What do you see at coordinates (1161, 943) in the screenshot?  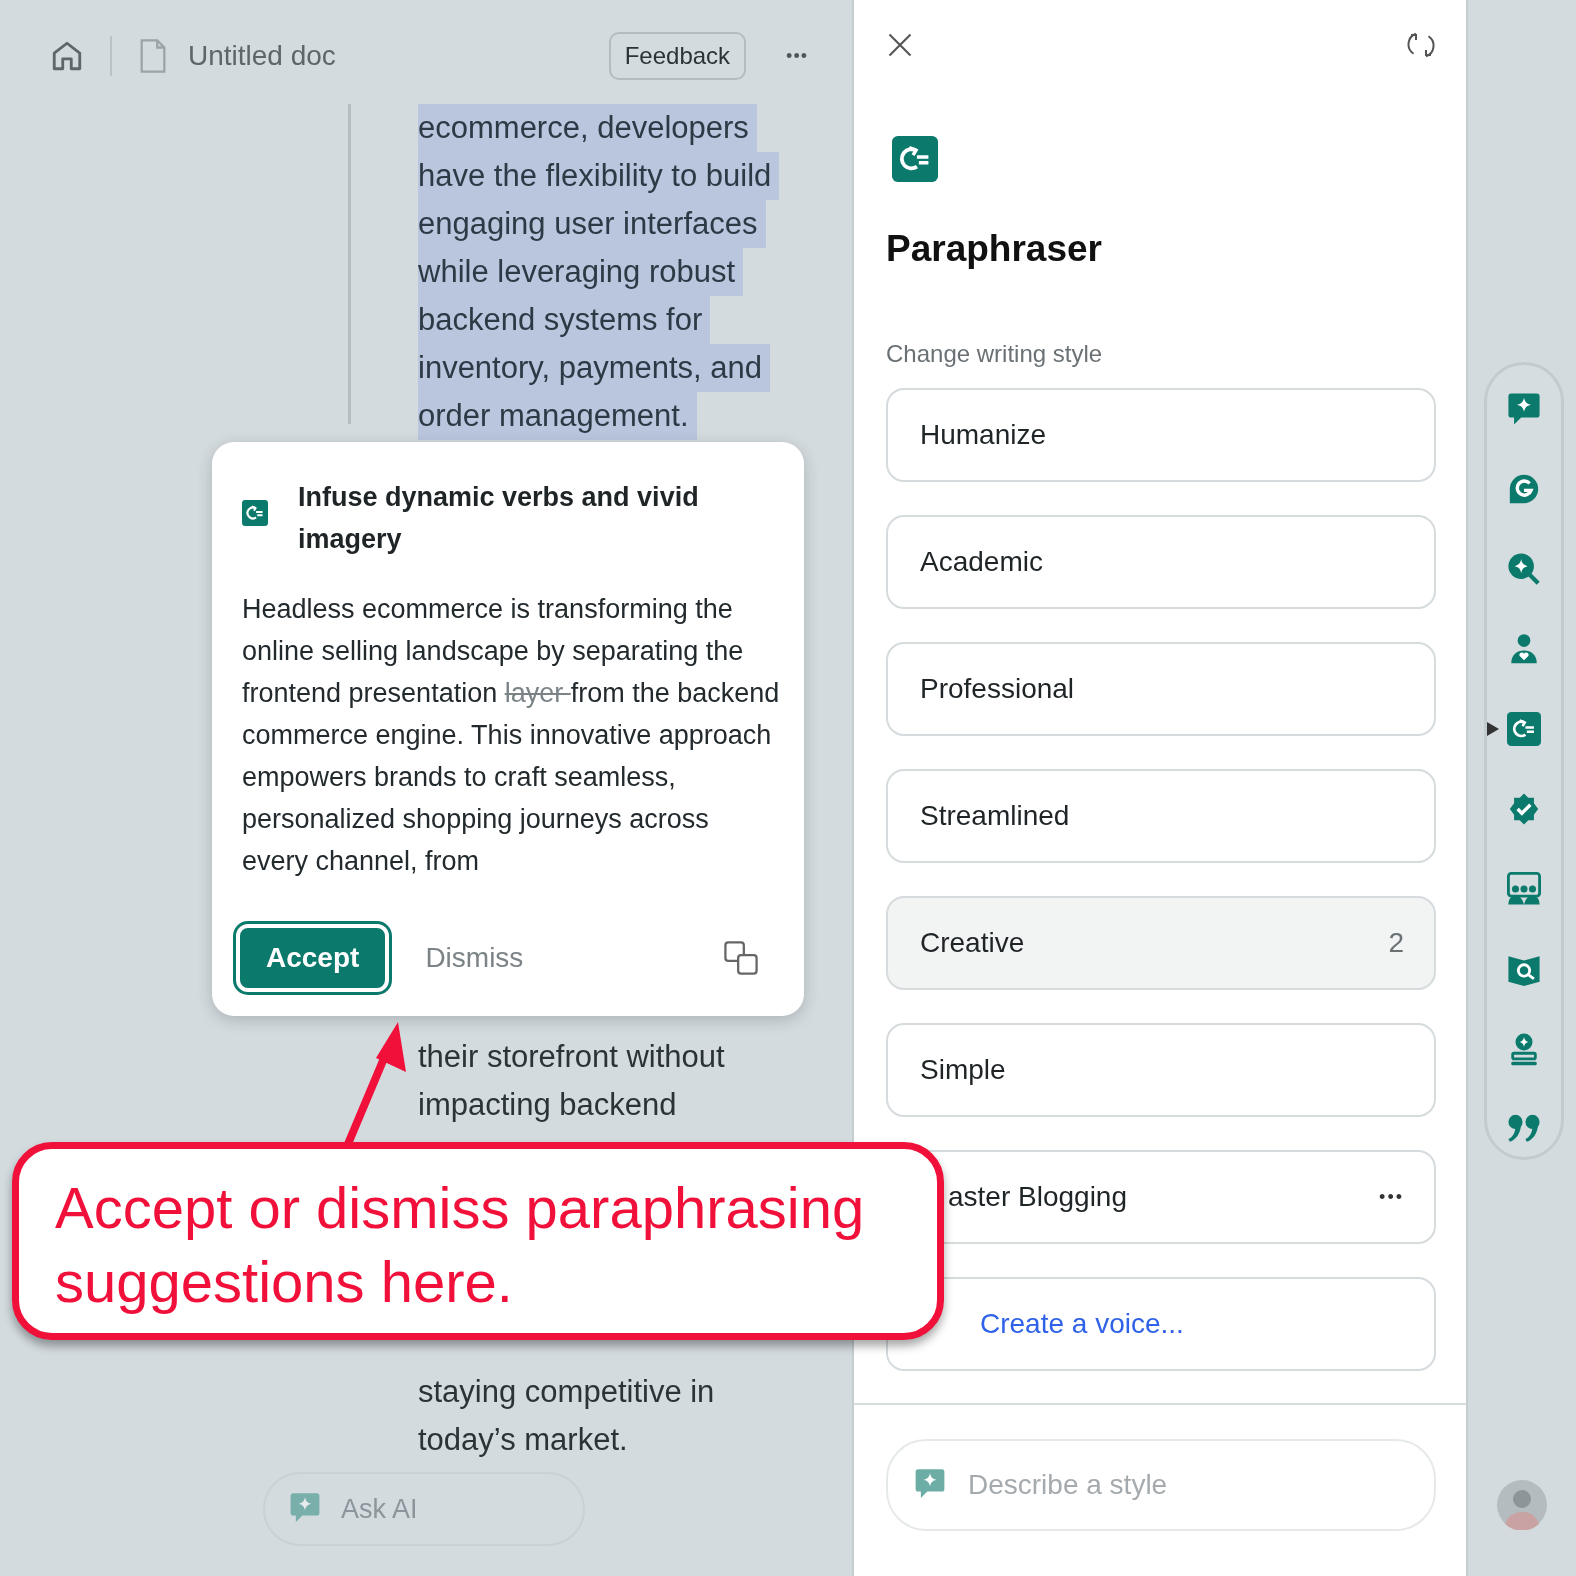 I see `style-option: Creative 2` at bounding box center [1161, 943].